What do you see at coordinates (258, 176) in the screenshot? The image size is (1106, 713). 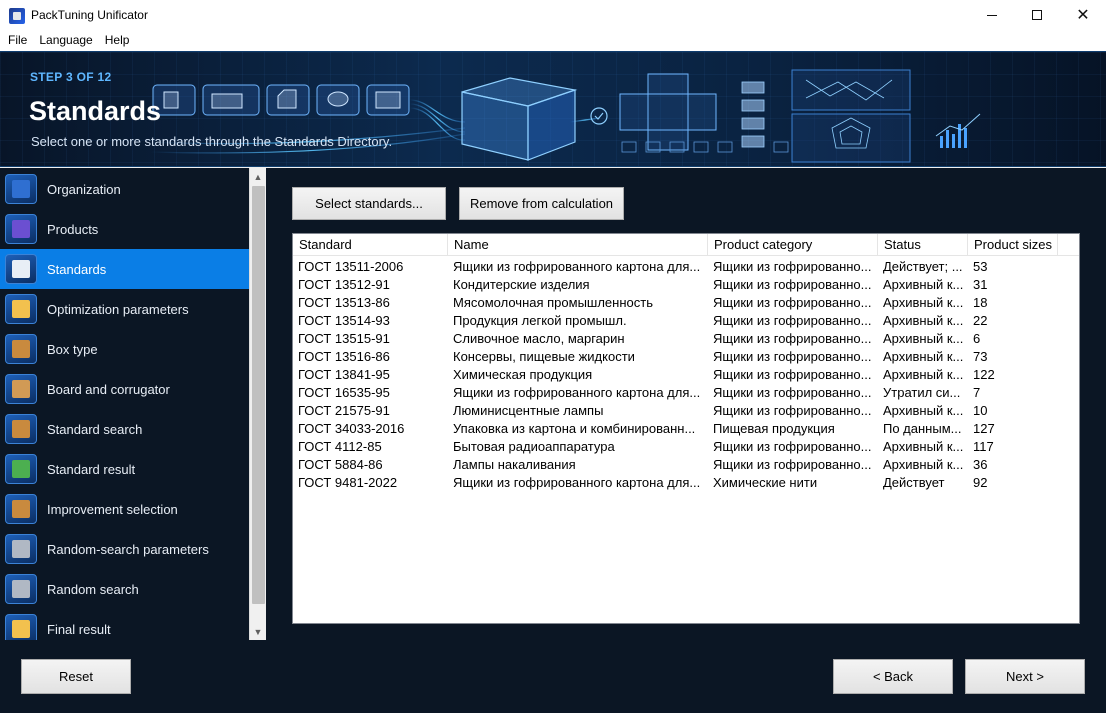 I see `scroll-up-arrow-icon: ▲` at bounding box center [258, 176].